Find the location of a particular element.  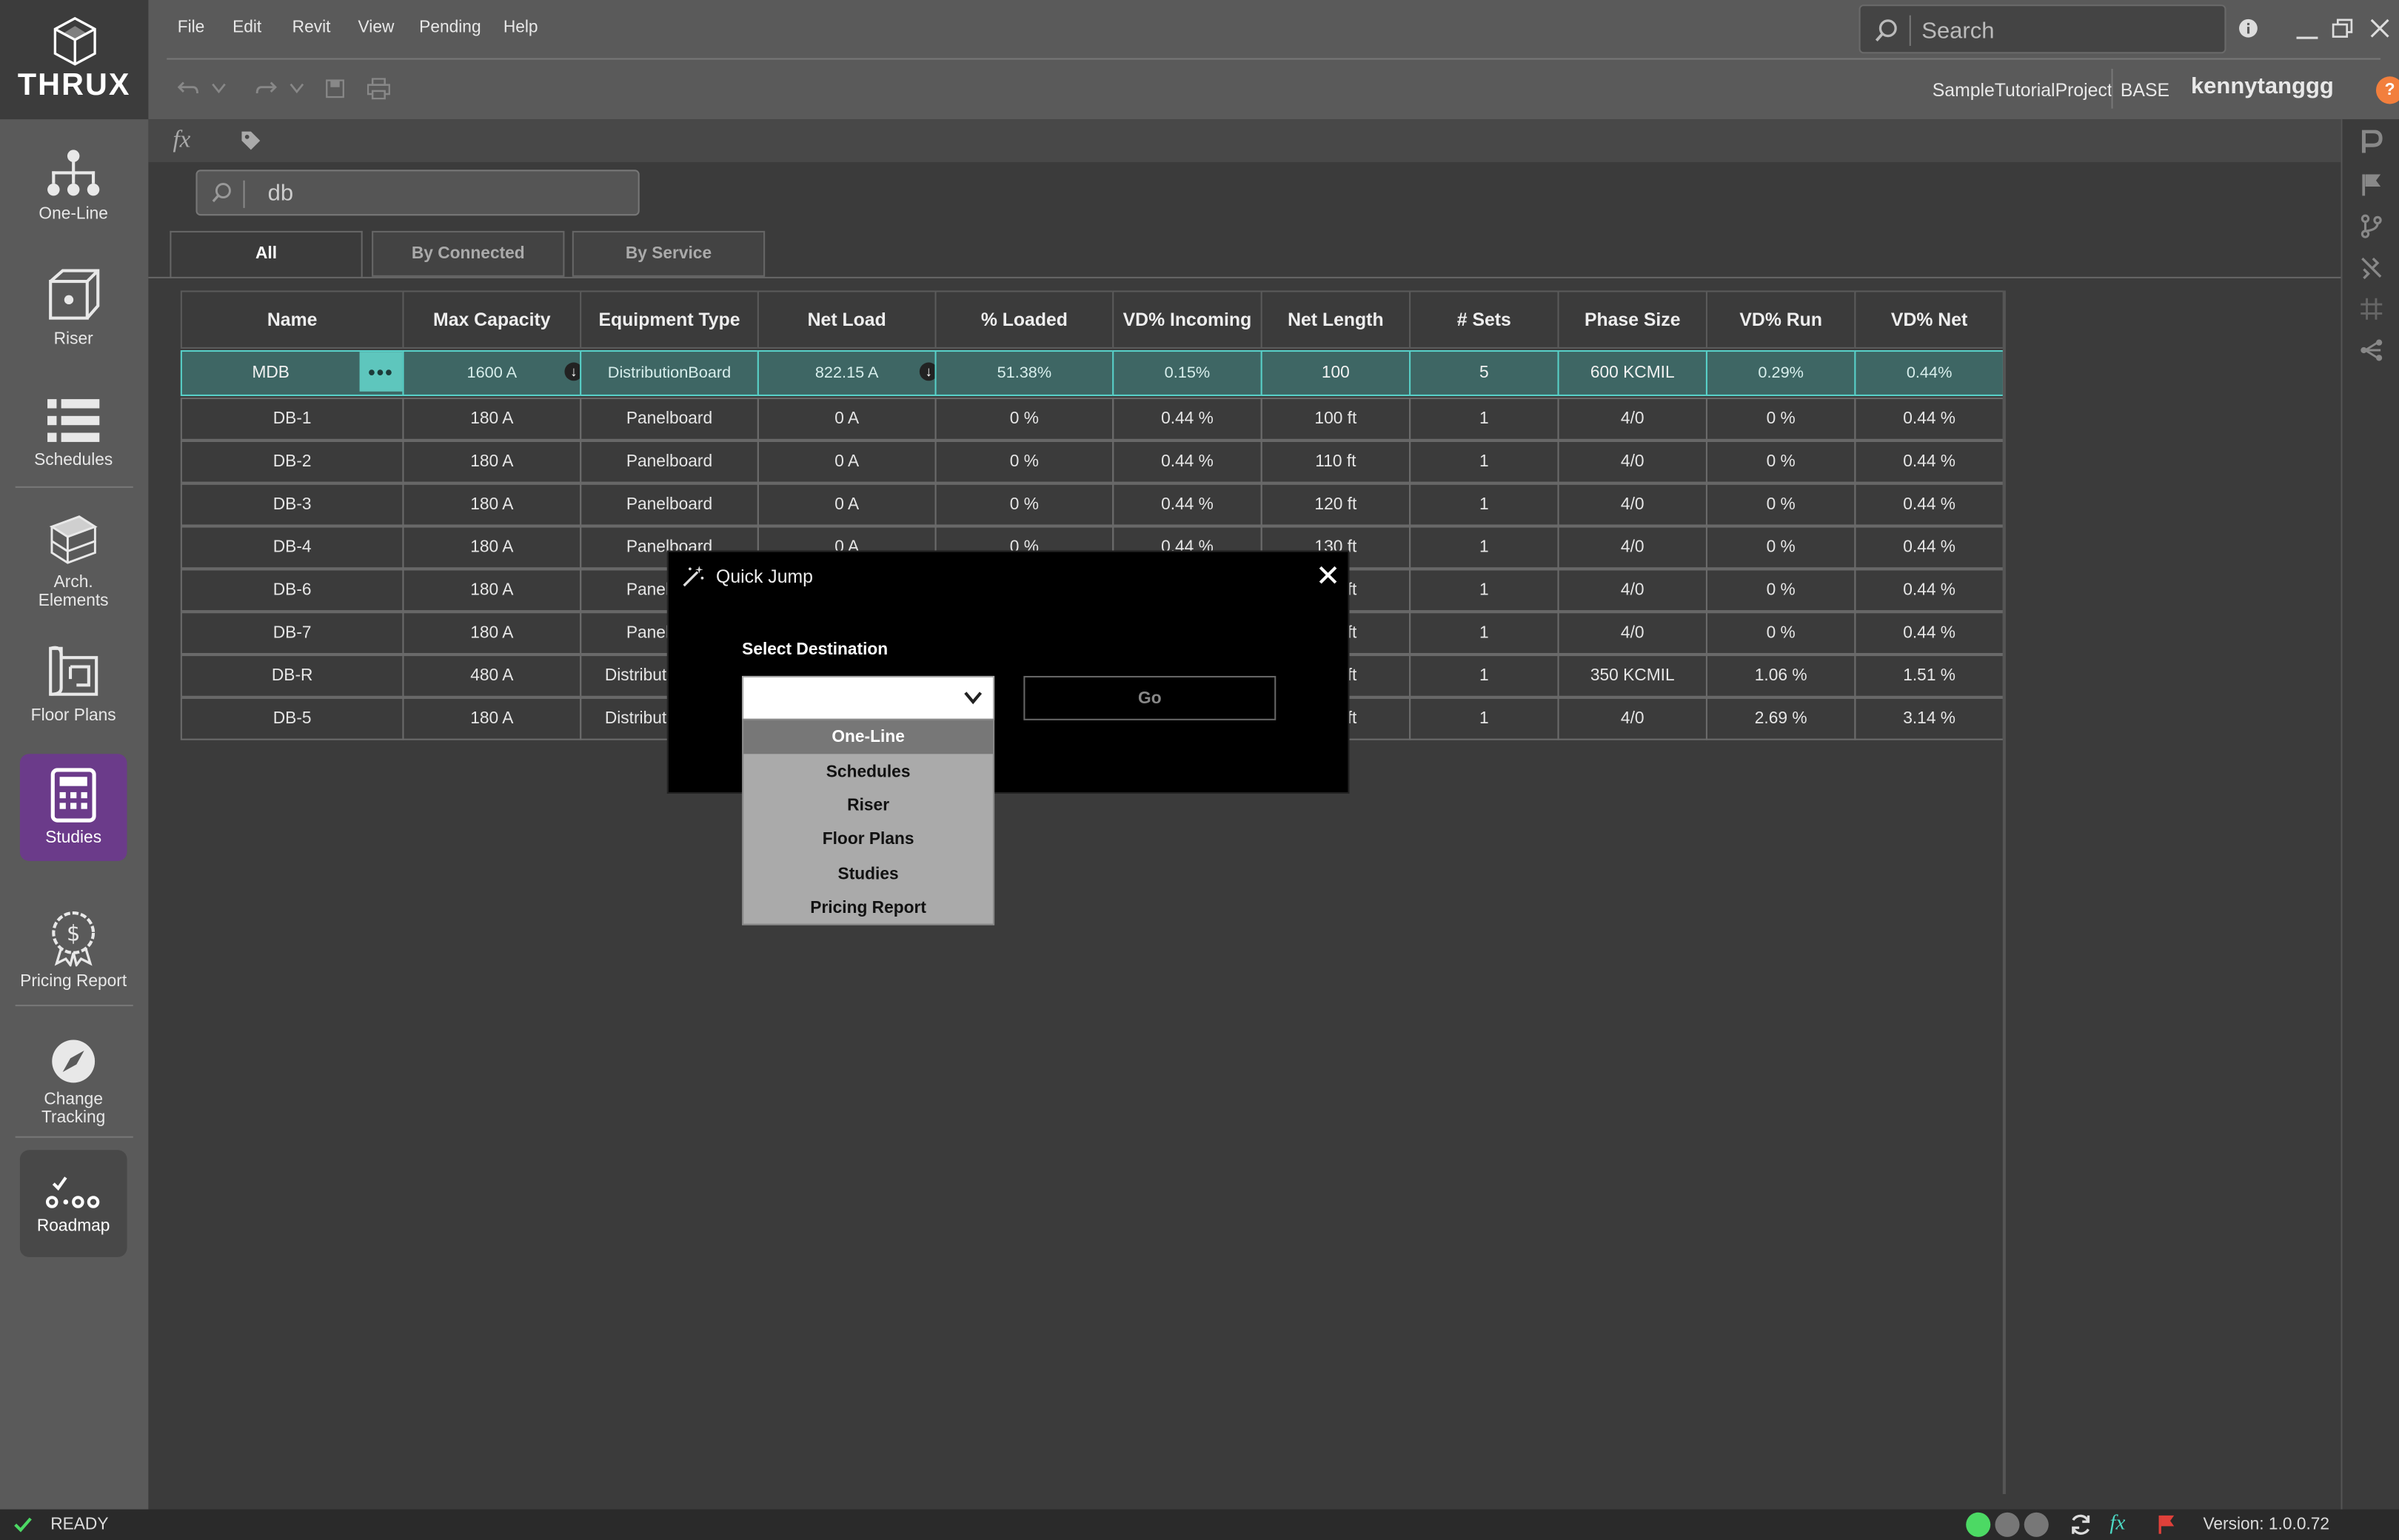

cell-net-load: 822.15 A ↓ is located at coordinates (847, 372).